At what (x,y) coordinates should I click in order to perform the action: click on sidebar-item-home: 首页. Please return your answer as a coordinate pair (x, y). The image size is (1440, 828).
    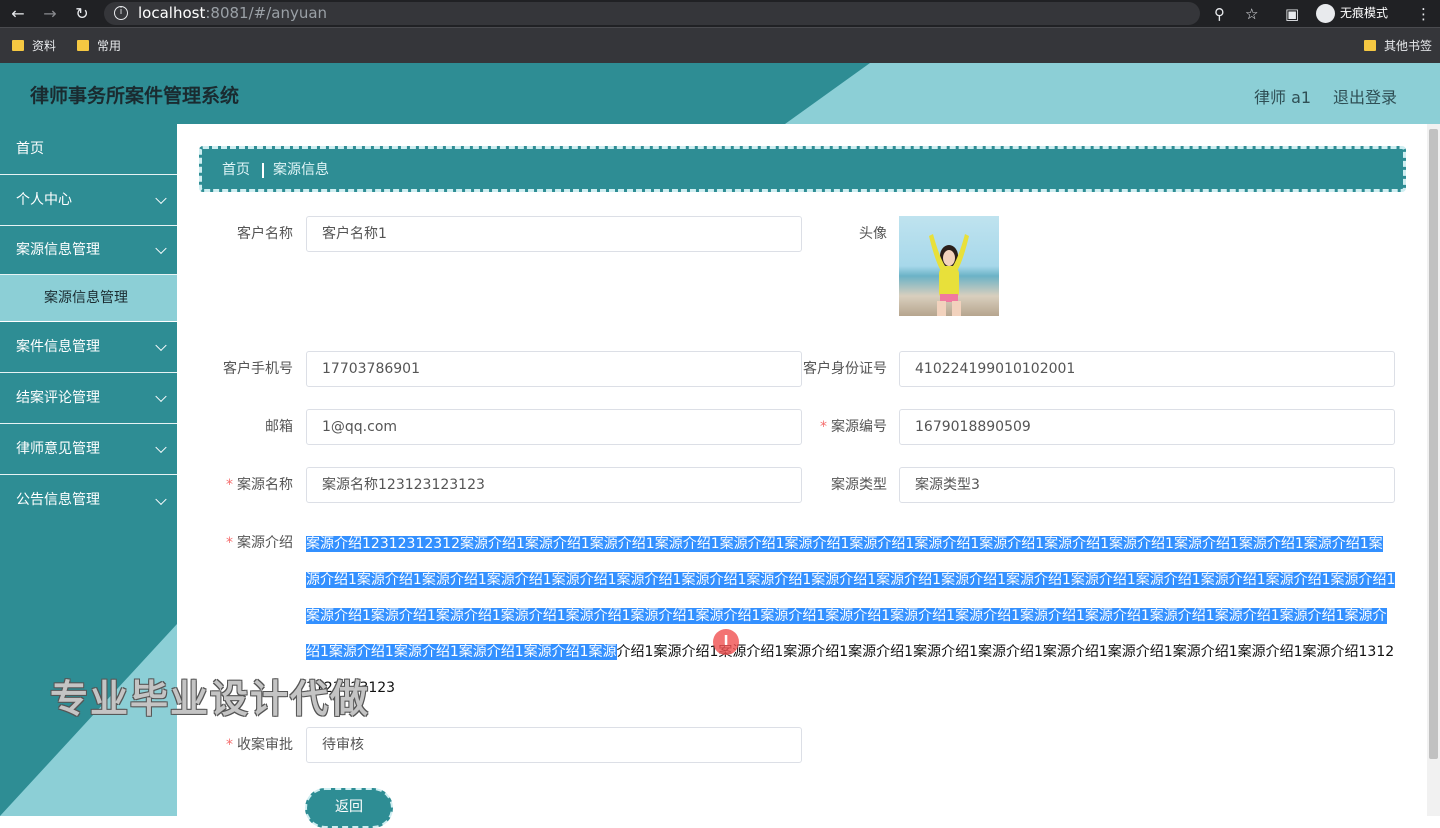
    Looking at the image, I should click on (88, 149).